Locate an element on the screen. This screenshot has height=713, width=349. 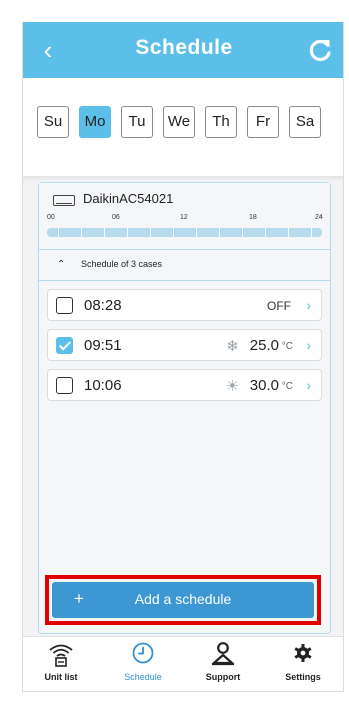
tab-label: Schedule is located at coordinates (143, 677).